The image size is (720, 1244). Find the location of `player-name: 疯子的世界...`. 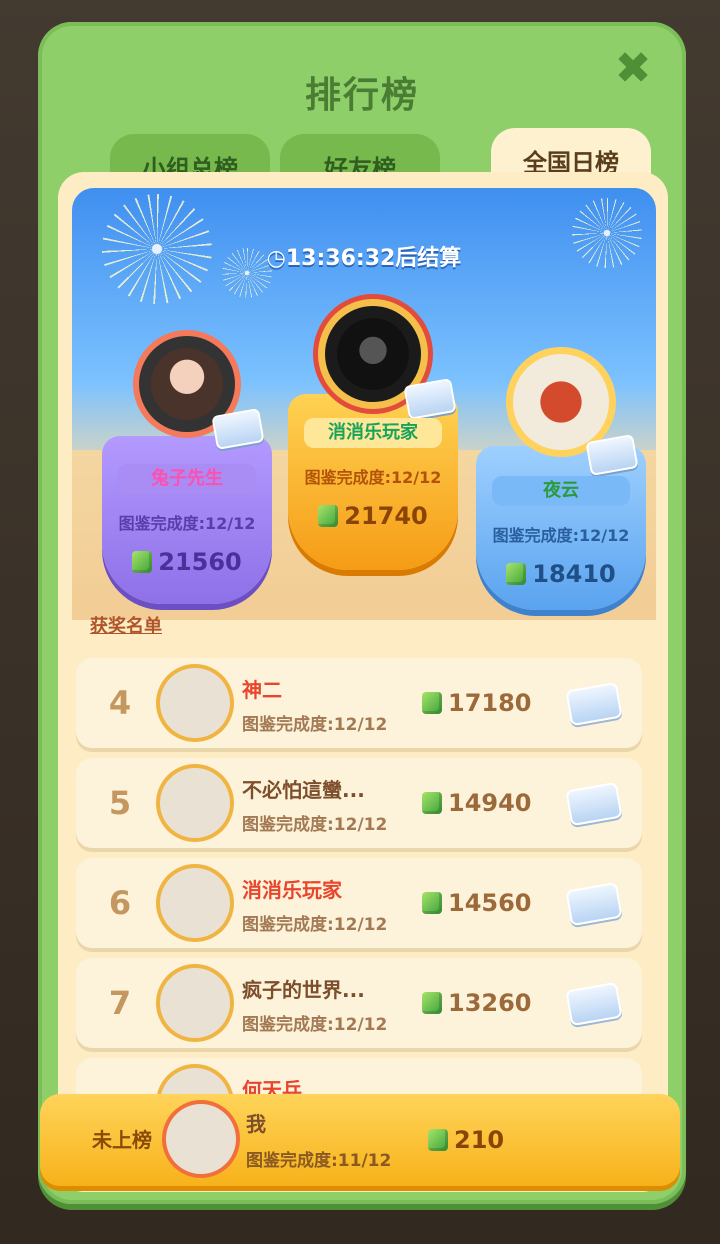

player-name: 疯子的世界... is located at coordinates (303, 990).